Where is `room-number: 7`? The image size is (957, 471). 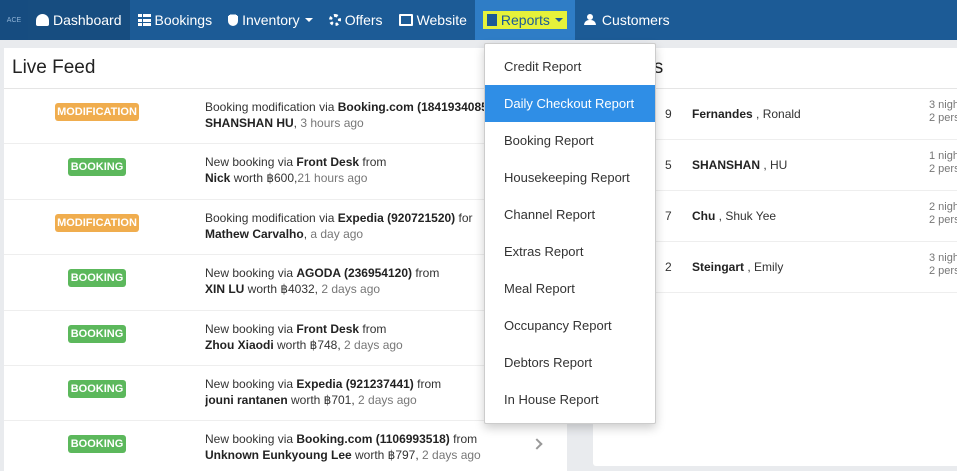 room-number: 7 is located at coordinates (668, 216).